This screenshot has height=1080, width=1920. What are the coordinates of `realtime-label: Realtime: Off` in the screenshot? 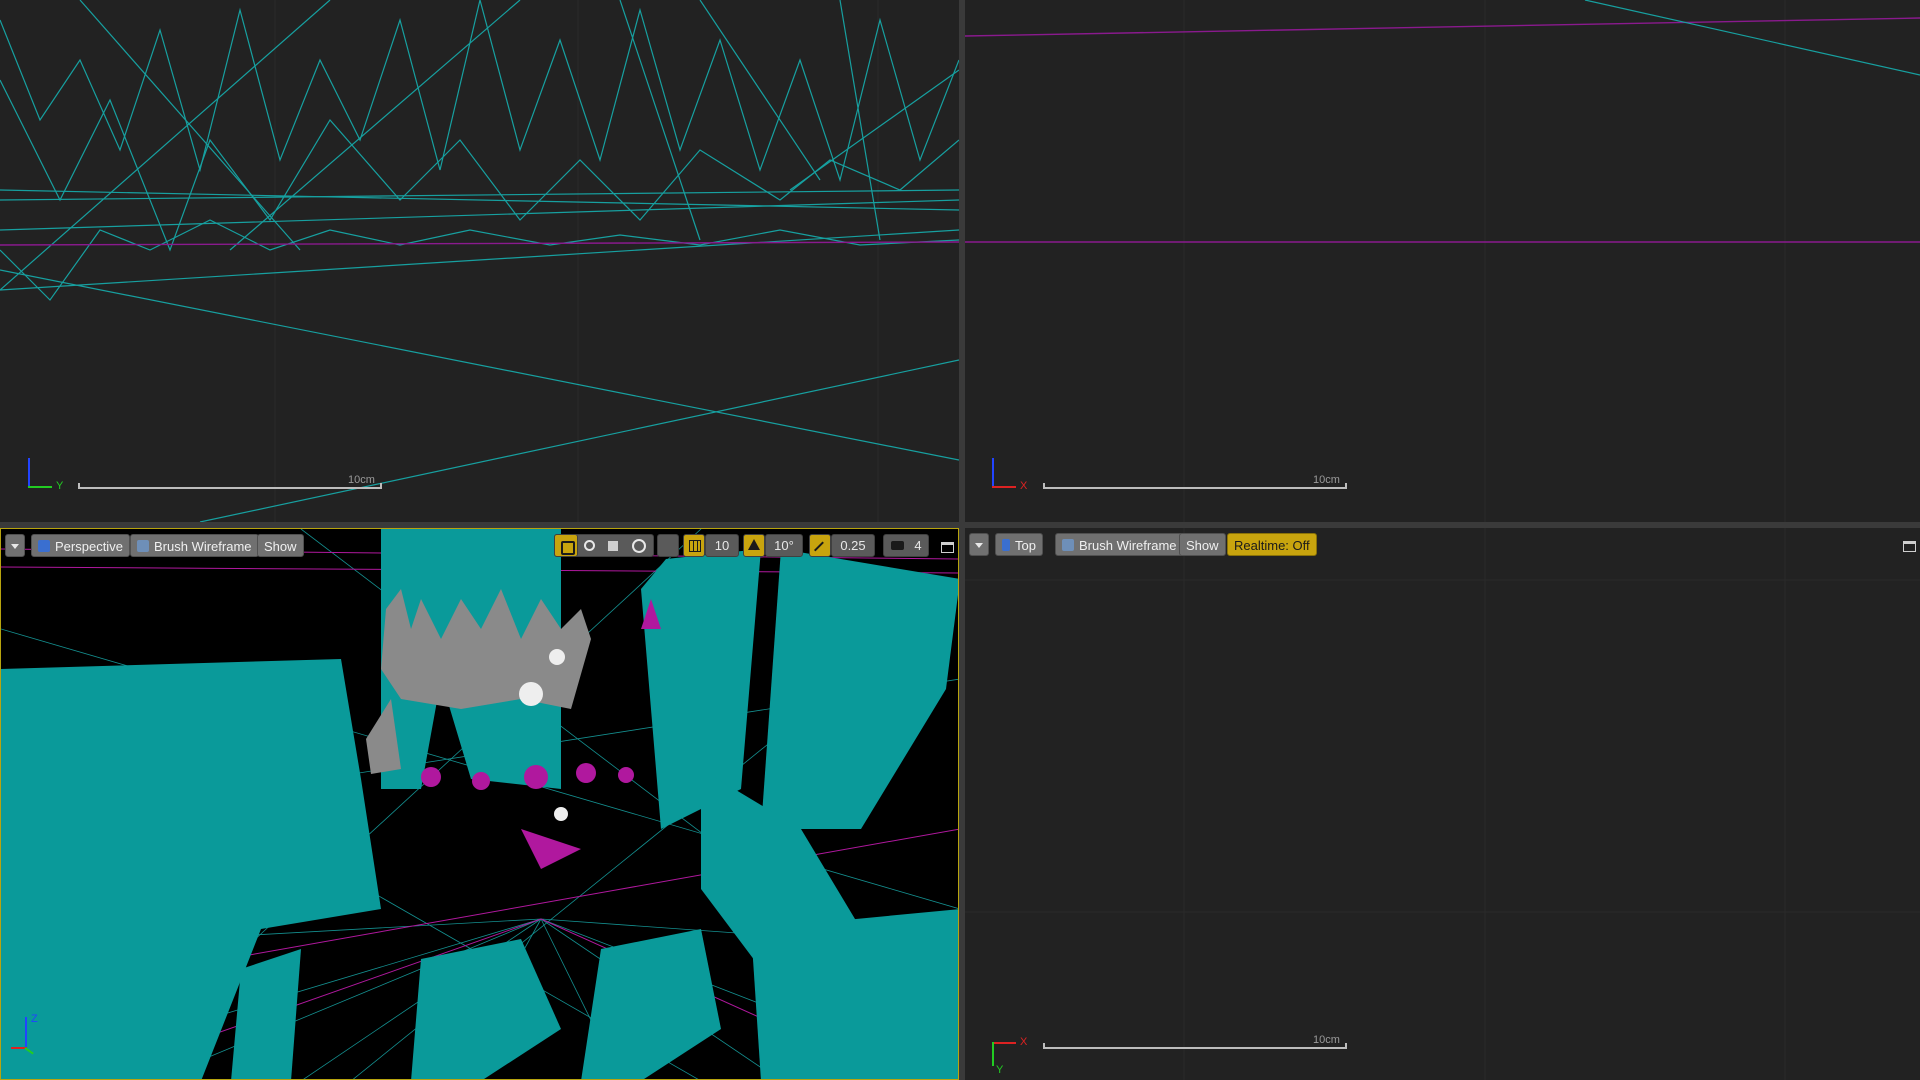 It's located at (1272, 545).